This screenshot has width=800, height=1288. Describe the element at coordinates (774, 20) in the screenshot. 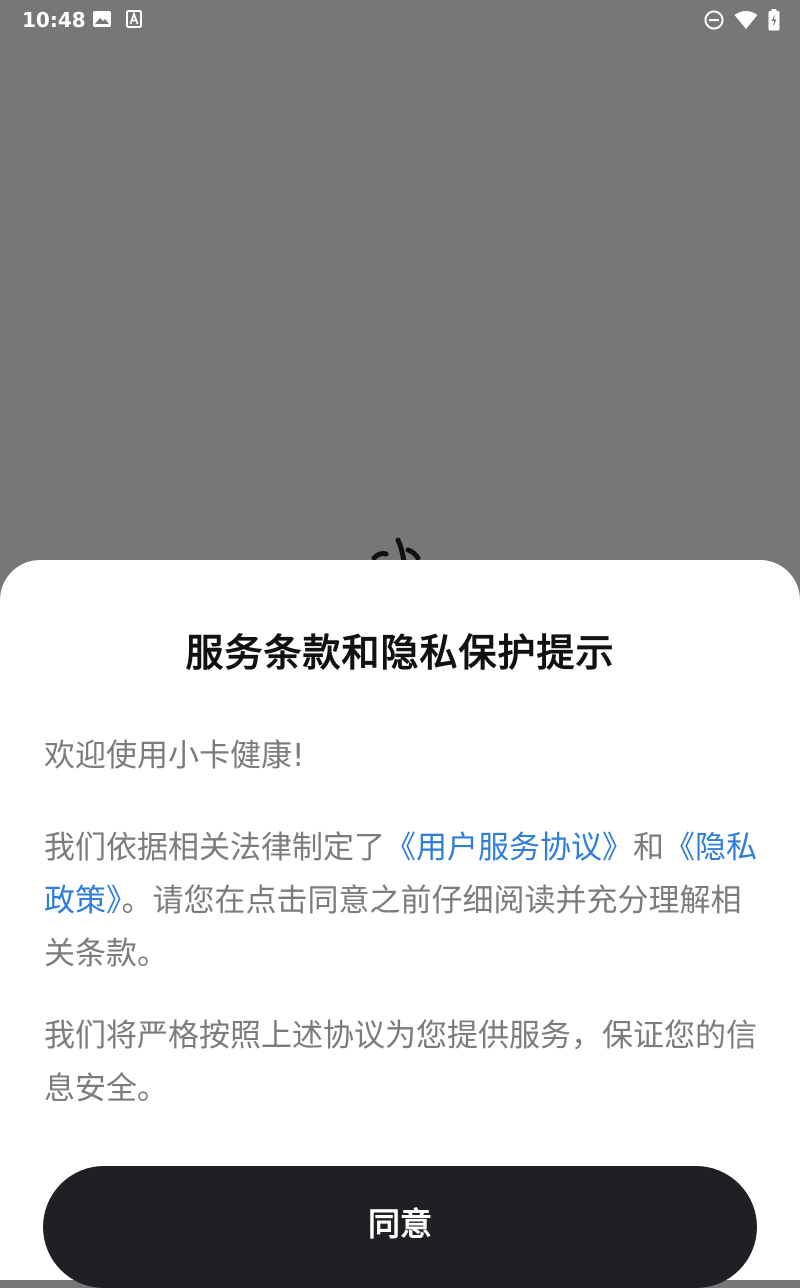

I see `battery-charging-icon` at that location.